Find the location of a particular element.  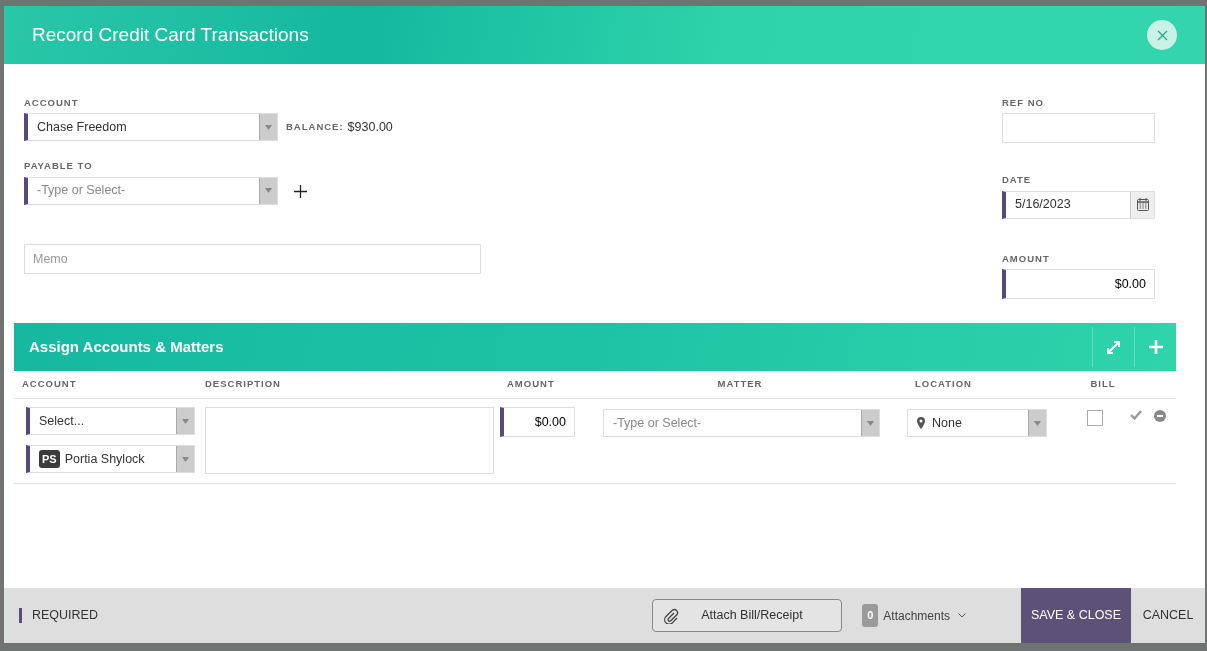

column-header: BILL is located at coordinates (1103, 384).